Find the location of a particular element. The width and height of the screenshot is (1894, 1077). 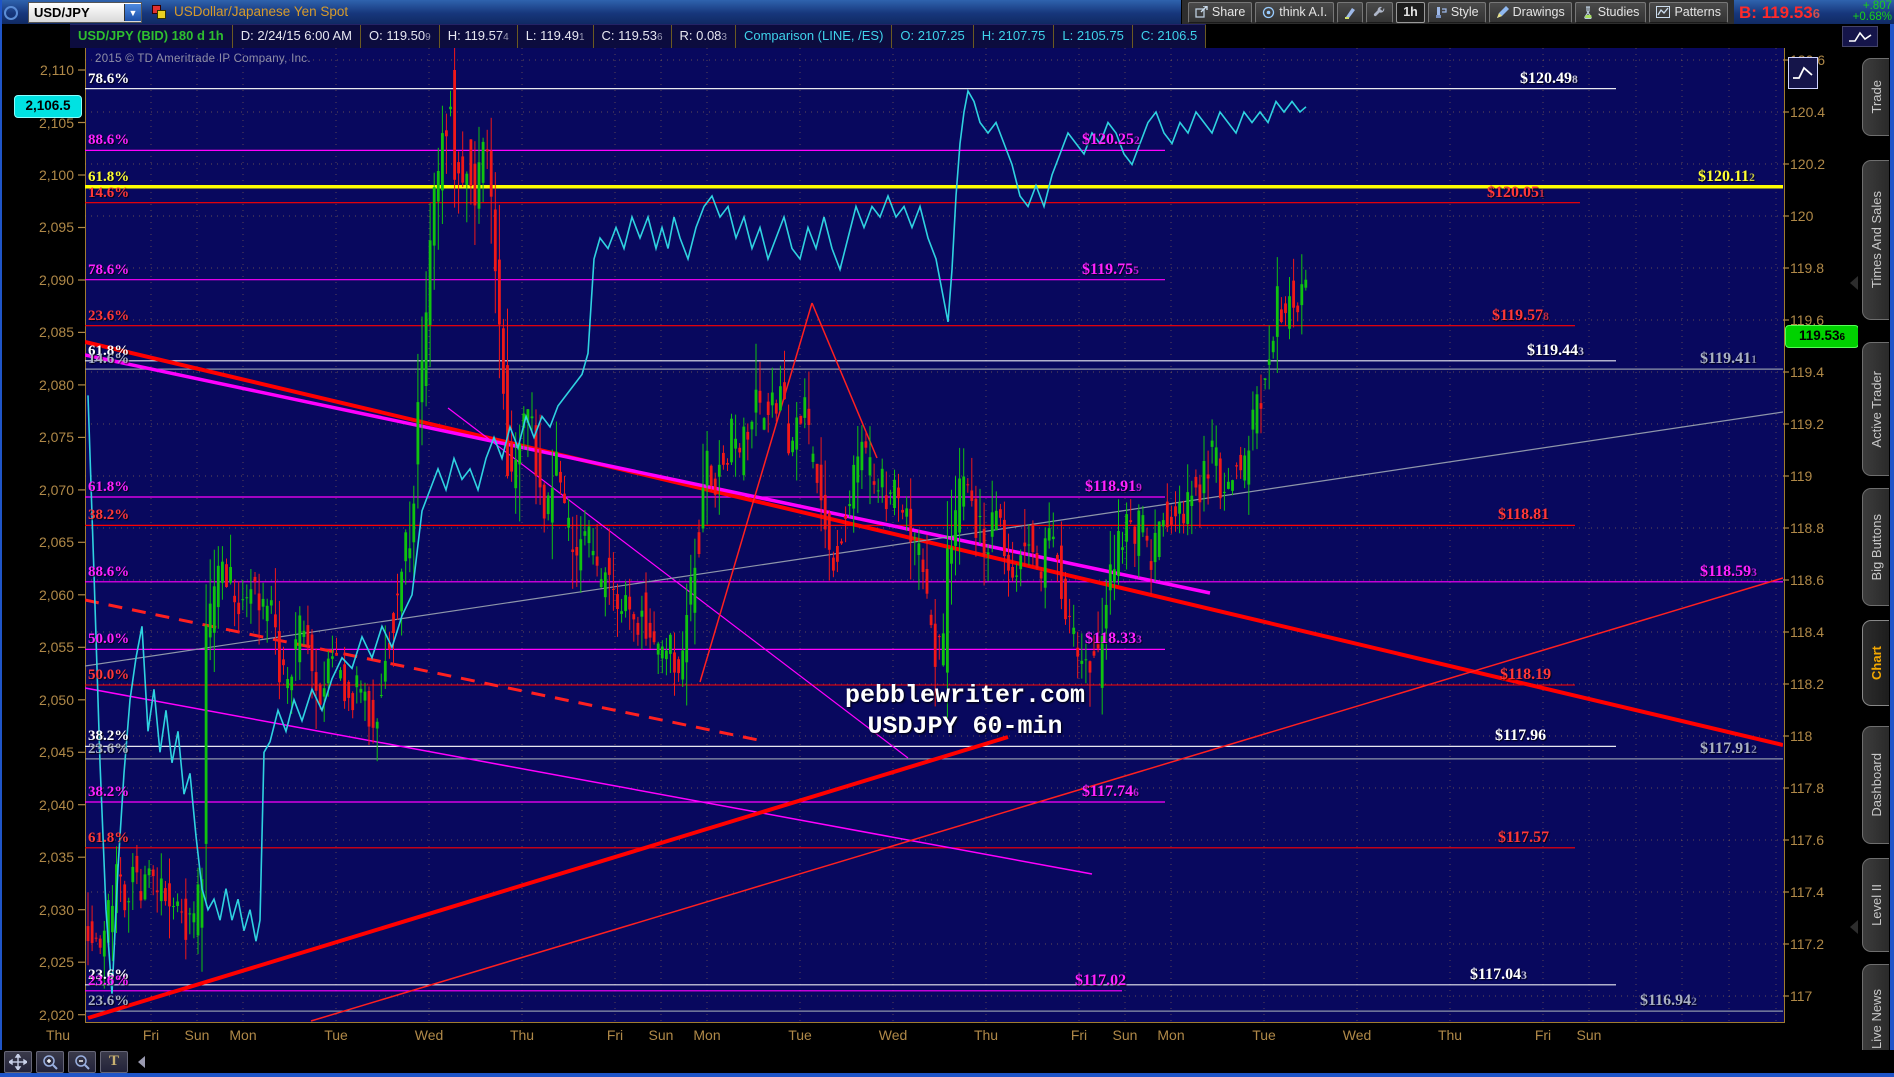

left-axis-tick: 2,025 is located at coordinates (56, 962).